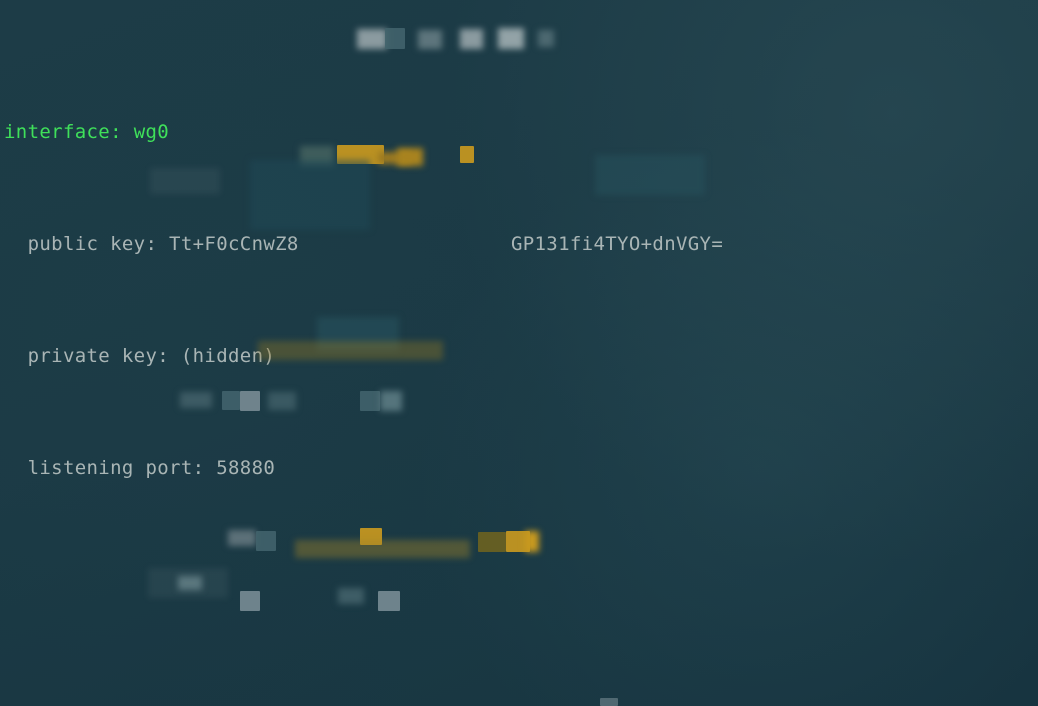  Describe the element at coordinates (617, 244) in the screenshot. I see `public-key-value-suffix: GP131fi4TYO+dnVGY=` at that location.